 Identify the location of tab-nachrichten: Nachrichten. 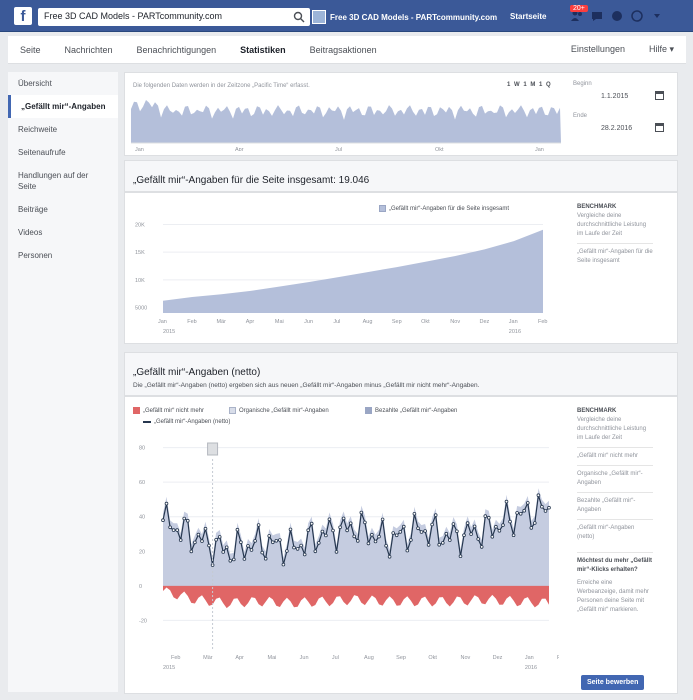
(89, 50).